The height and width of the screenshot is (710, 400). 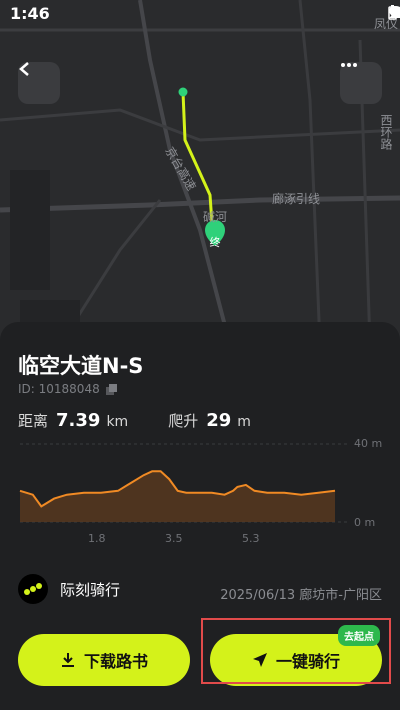 I want to click on back-button, so click(x=39, y=83).